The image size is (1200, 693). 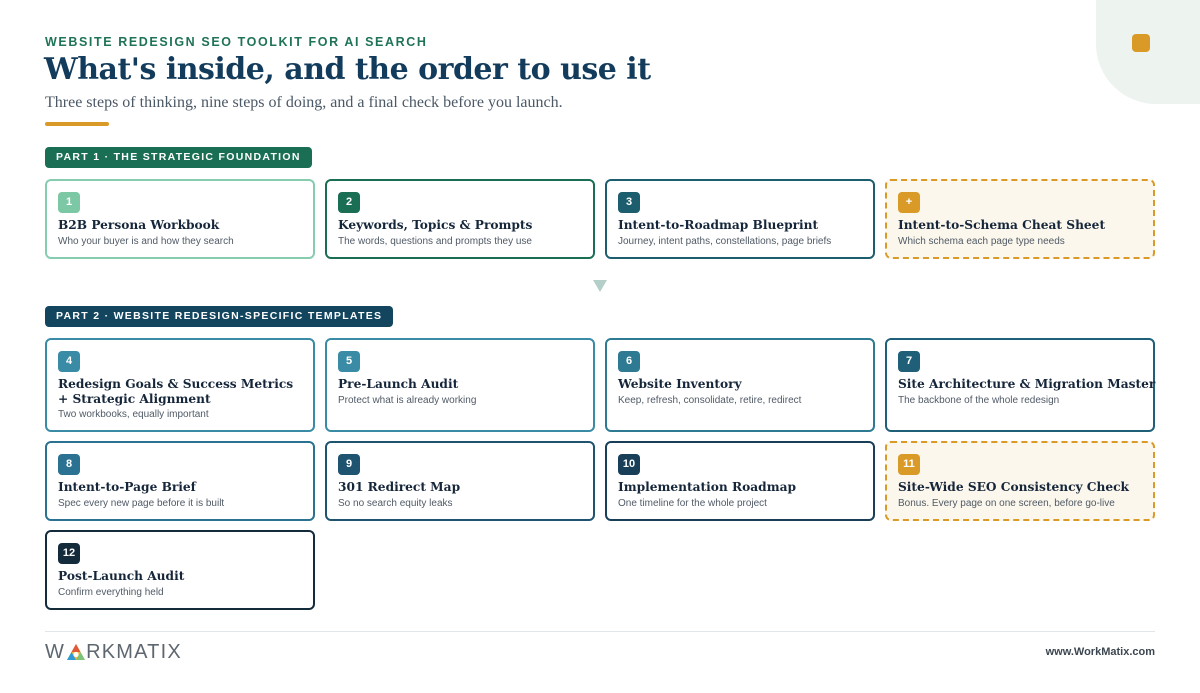 I want to click on step-number-badge: 9, so click(x=349, y=464).